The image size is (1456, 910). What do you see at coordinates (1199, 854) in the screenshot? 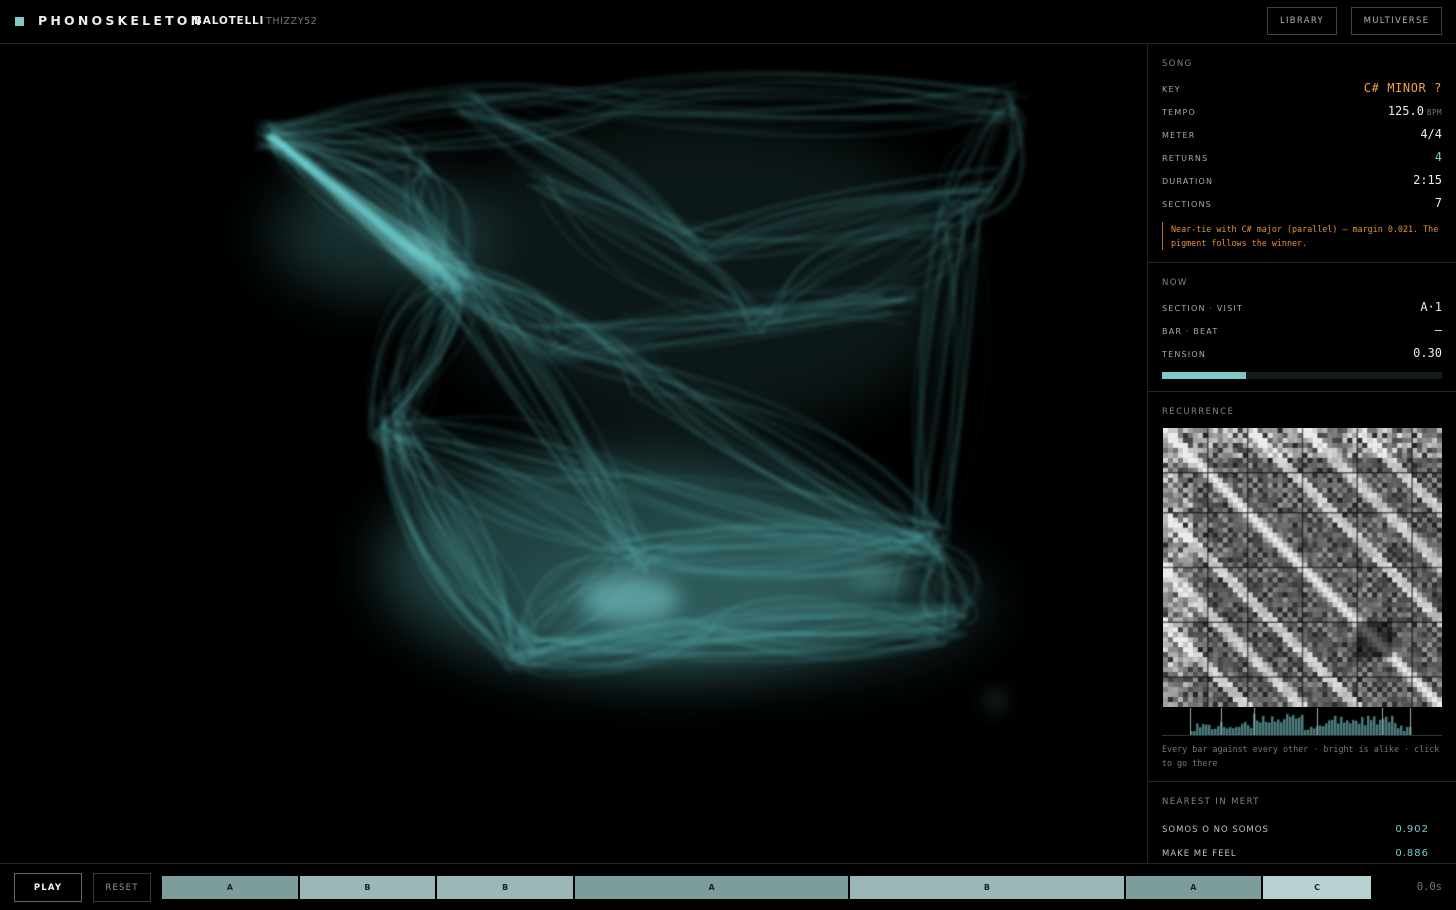
I see `nearest-title: MAKE ME FEEL` at bounding box center [1199, 854].